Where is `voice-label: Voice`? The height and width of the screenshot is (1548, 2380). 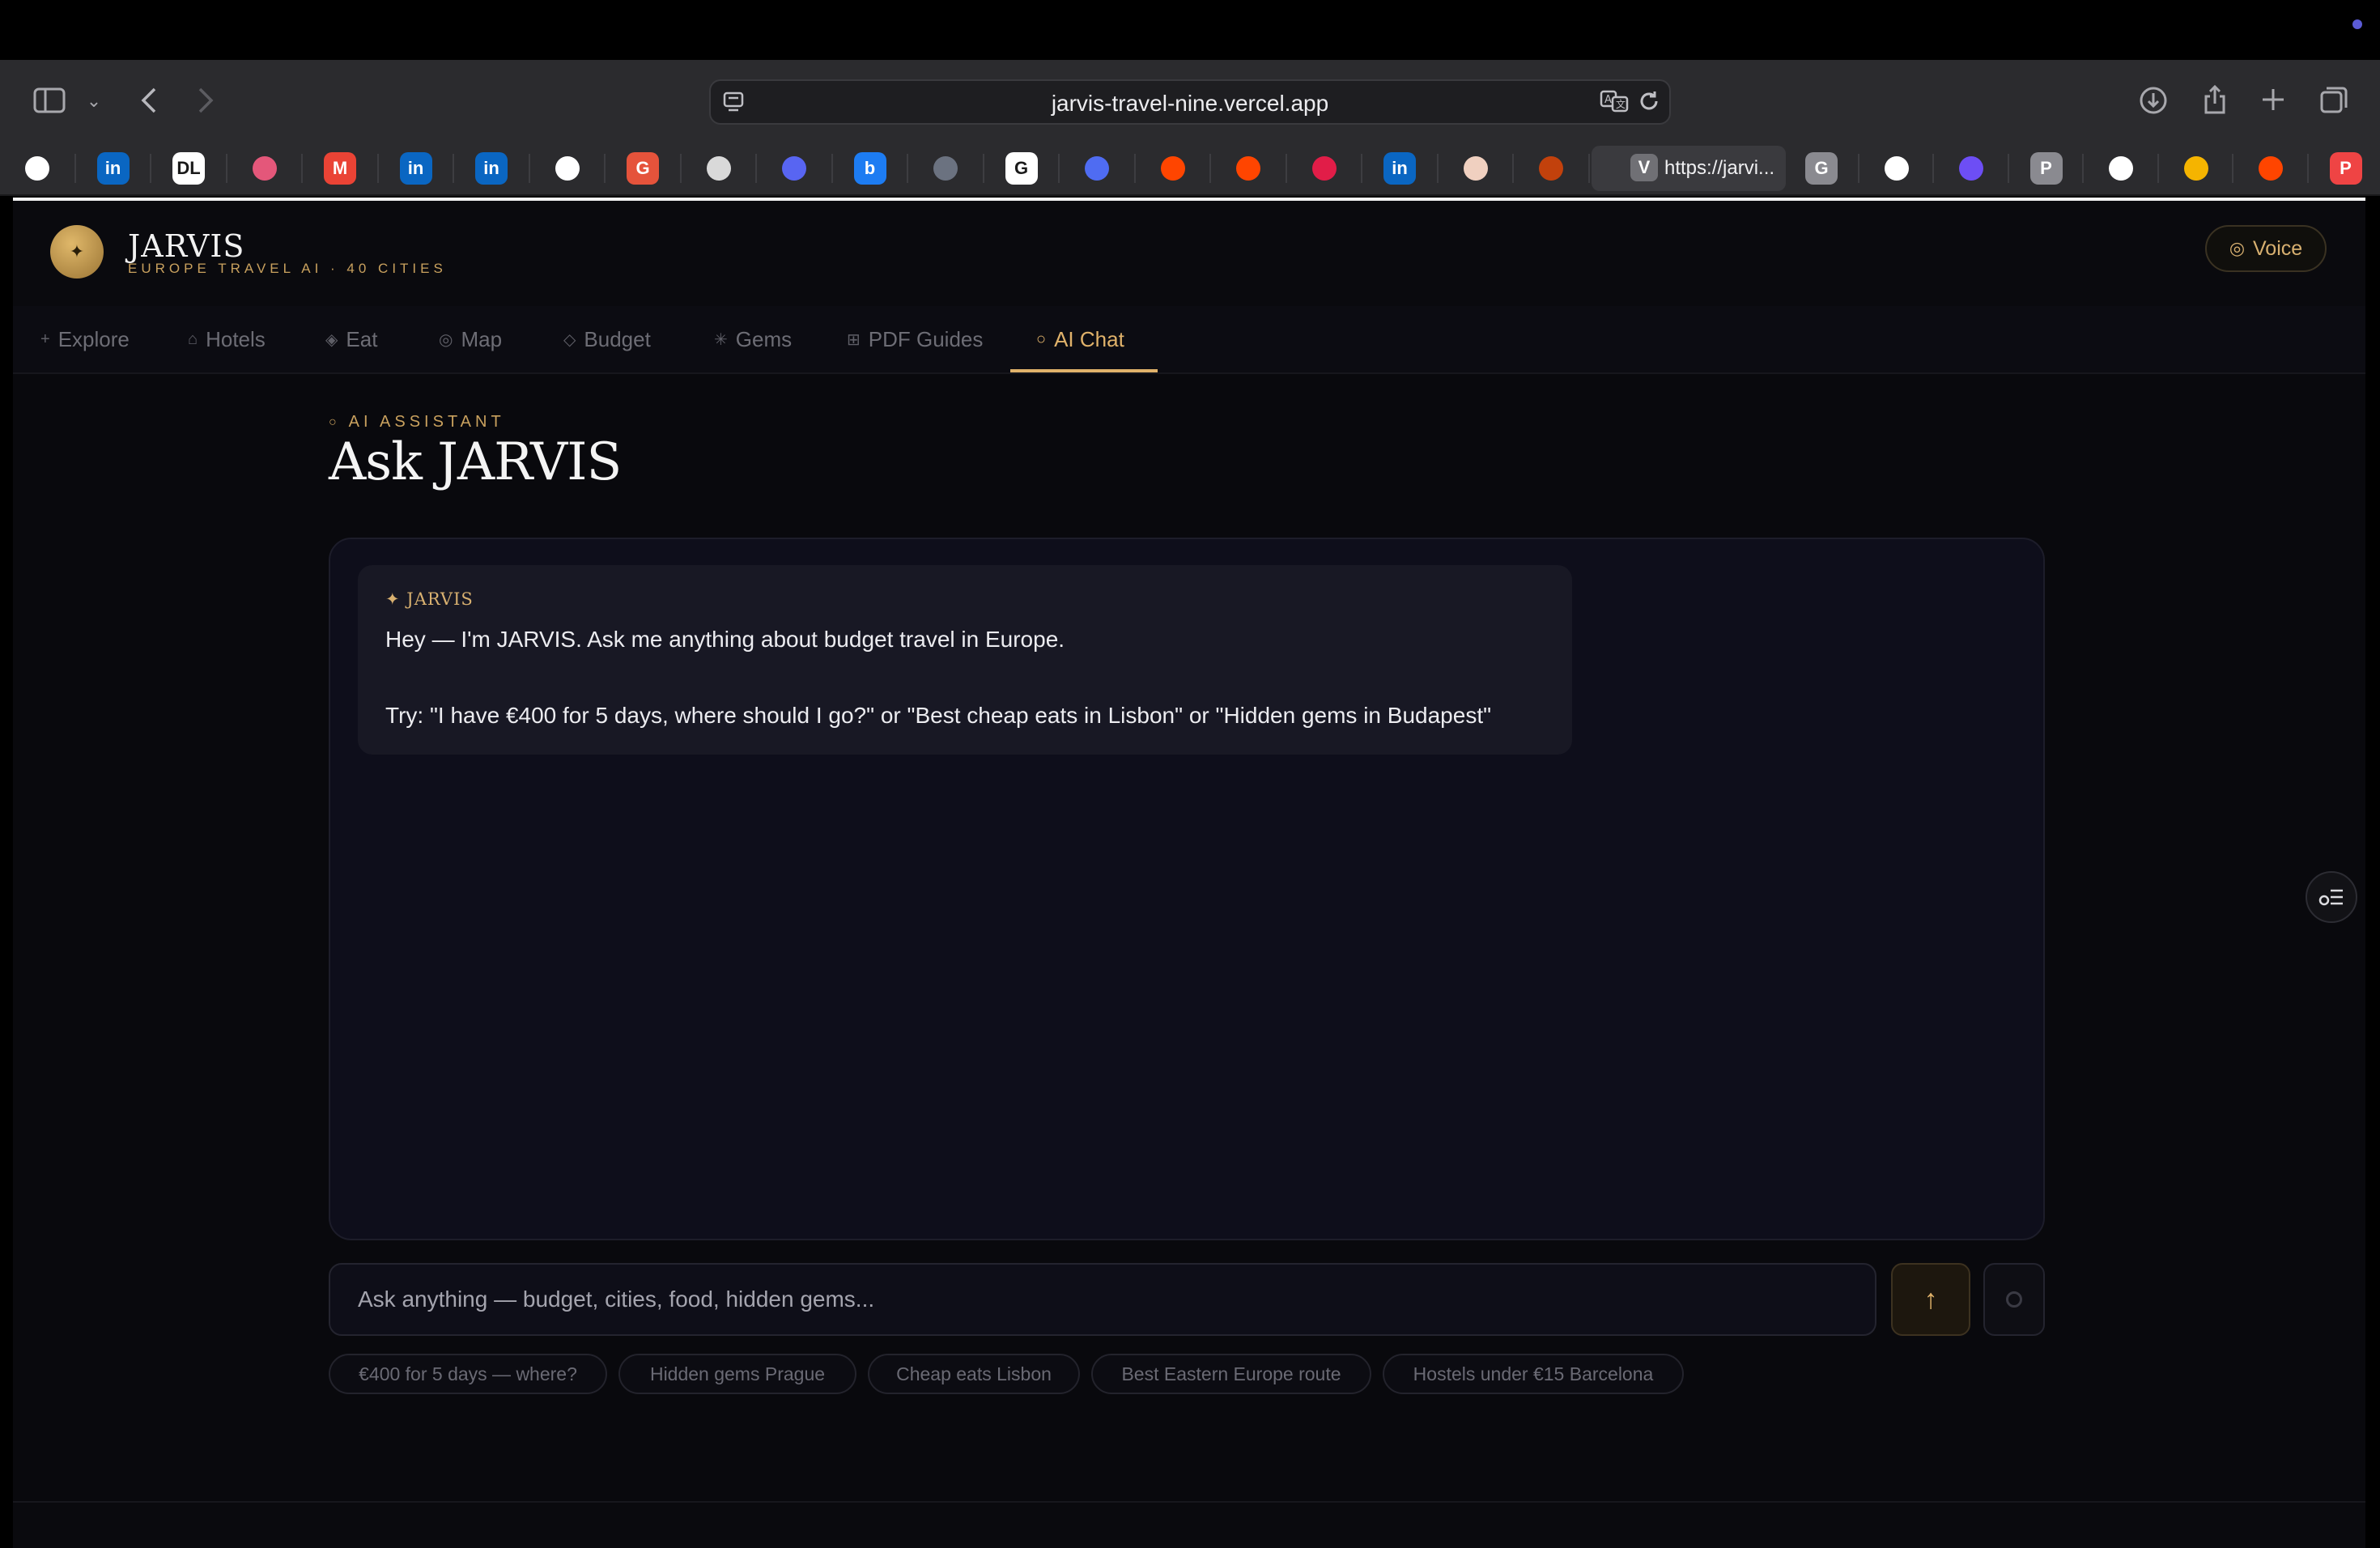
voice-label: Voice is located at coordinates (2278, 248).